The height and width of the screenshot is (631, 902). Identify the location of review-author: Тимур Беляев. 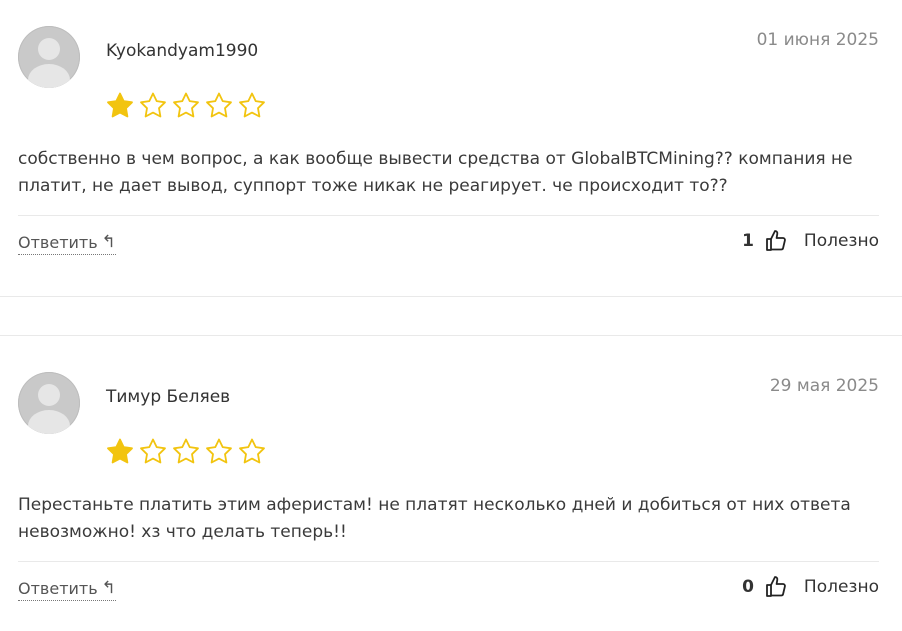
(168, 397).